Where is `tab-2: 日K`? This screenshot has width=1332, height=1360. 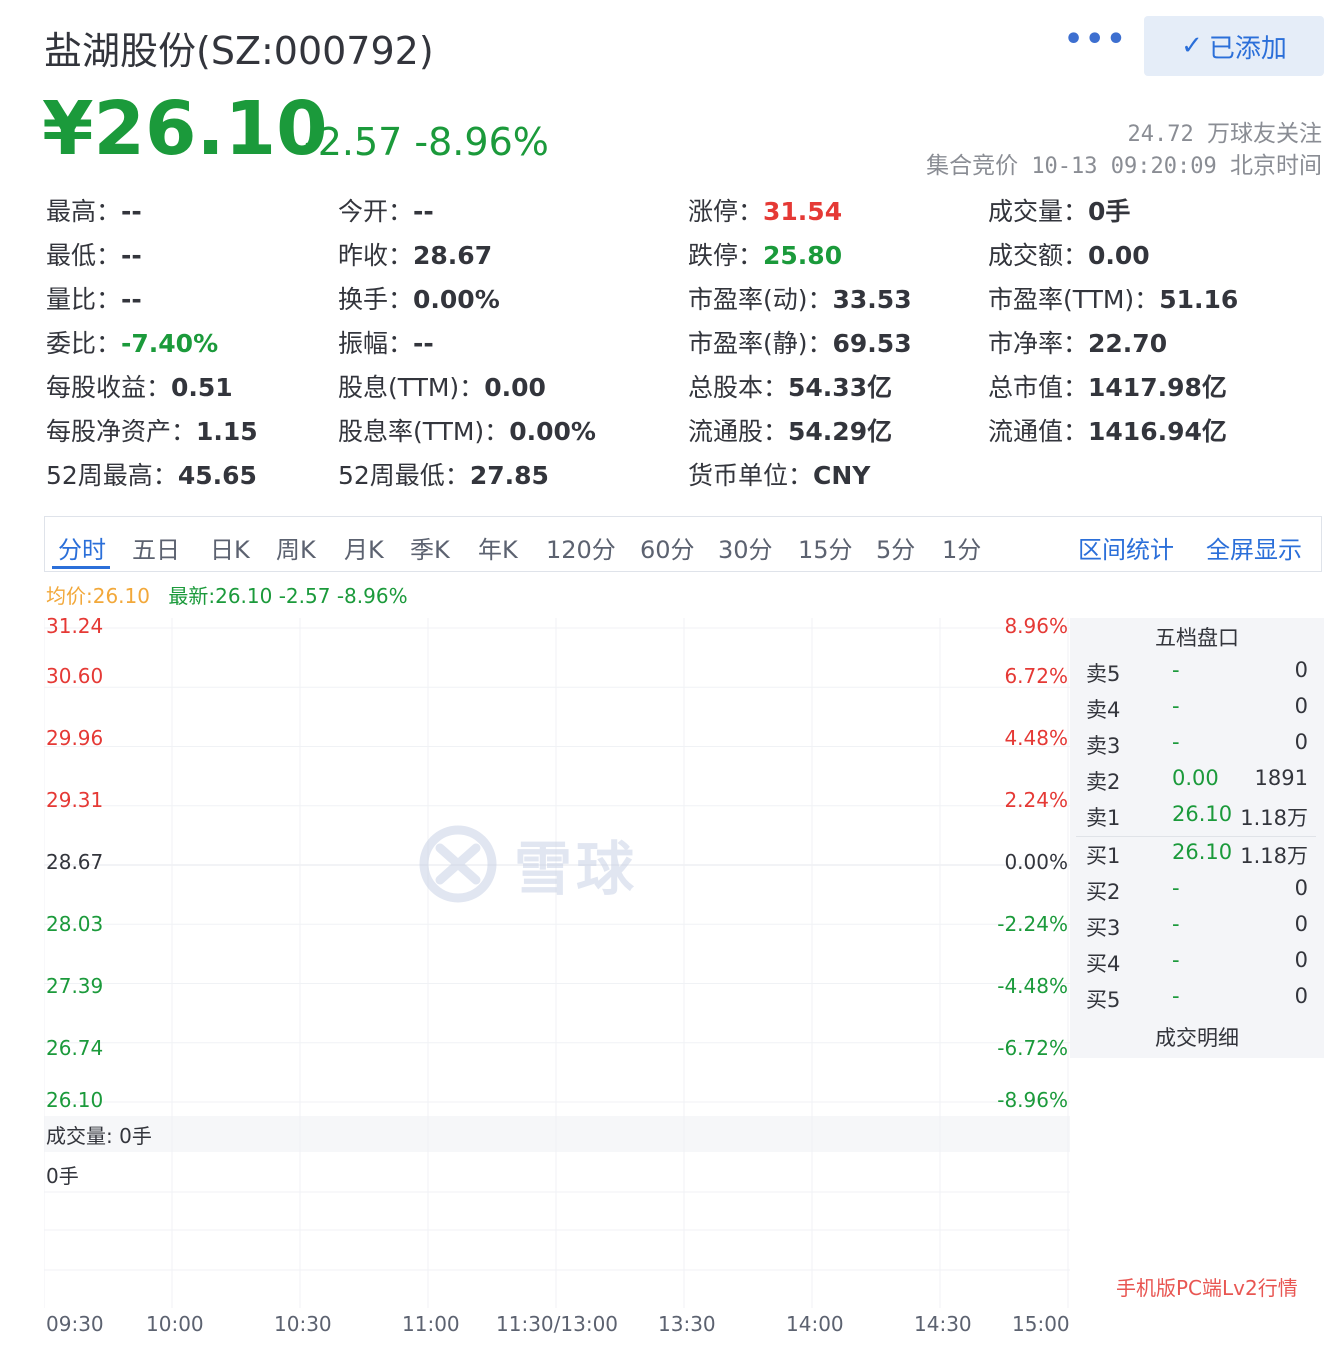
tab-2: 日K is located at coordinates (230, 547).